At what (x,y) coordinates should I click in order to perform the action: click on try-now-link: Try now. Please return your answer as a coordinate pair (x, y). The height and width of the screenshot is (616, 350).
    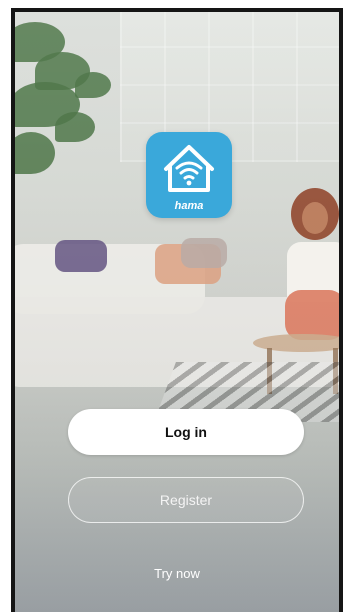
    Looking at the image, I should click on (177, 573).